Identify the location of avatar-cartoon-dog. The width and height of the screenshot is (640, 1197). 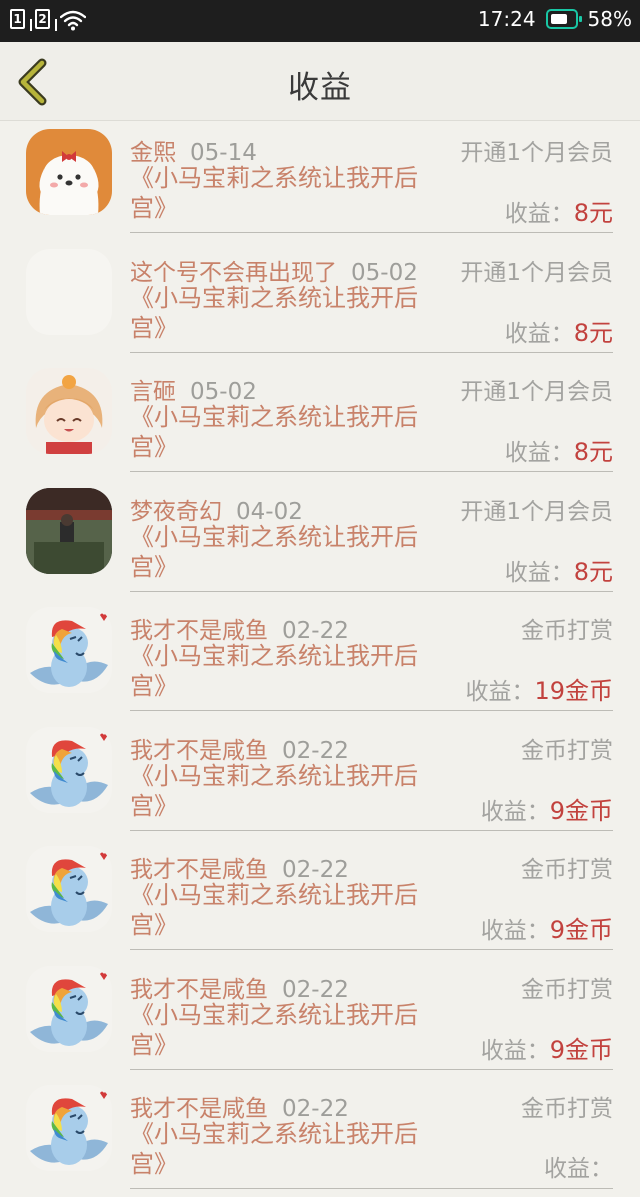
(69, 172).